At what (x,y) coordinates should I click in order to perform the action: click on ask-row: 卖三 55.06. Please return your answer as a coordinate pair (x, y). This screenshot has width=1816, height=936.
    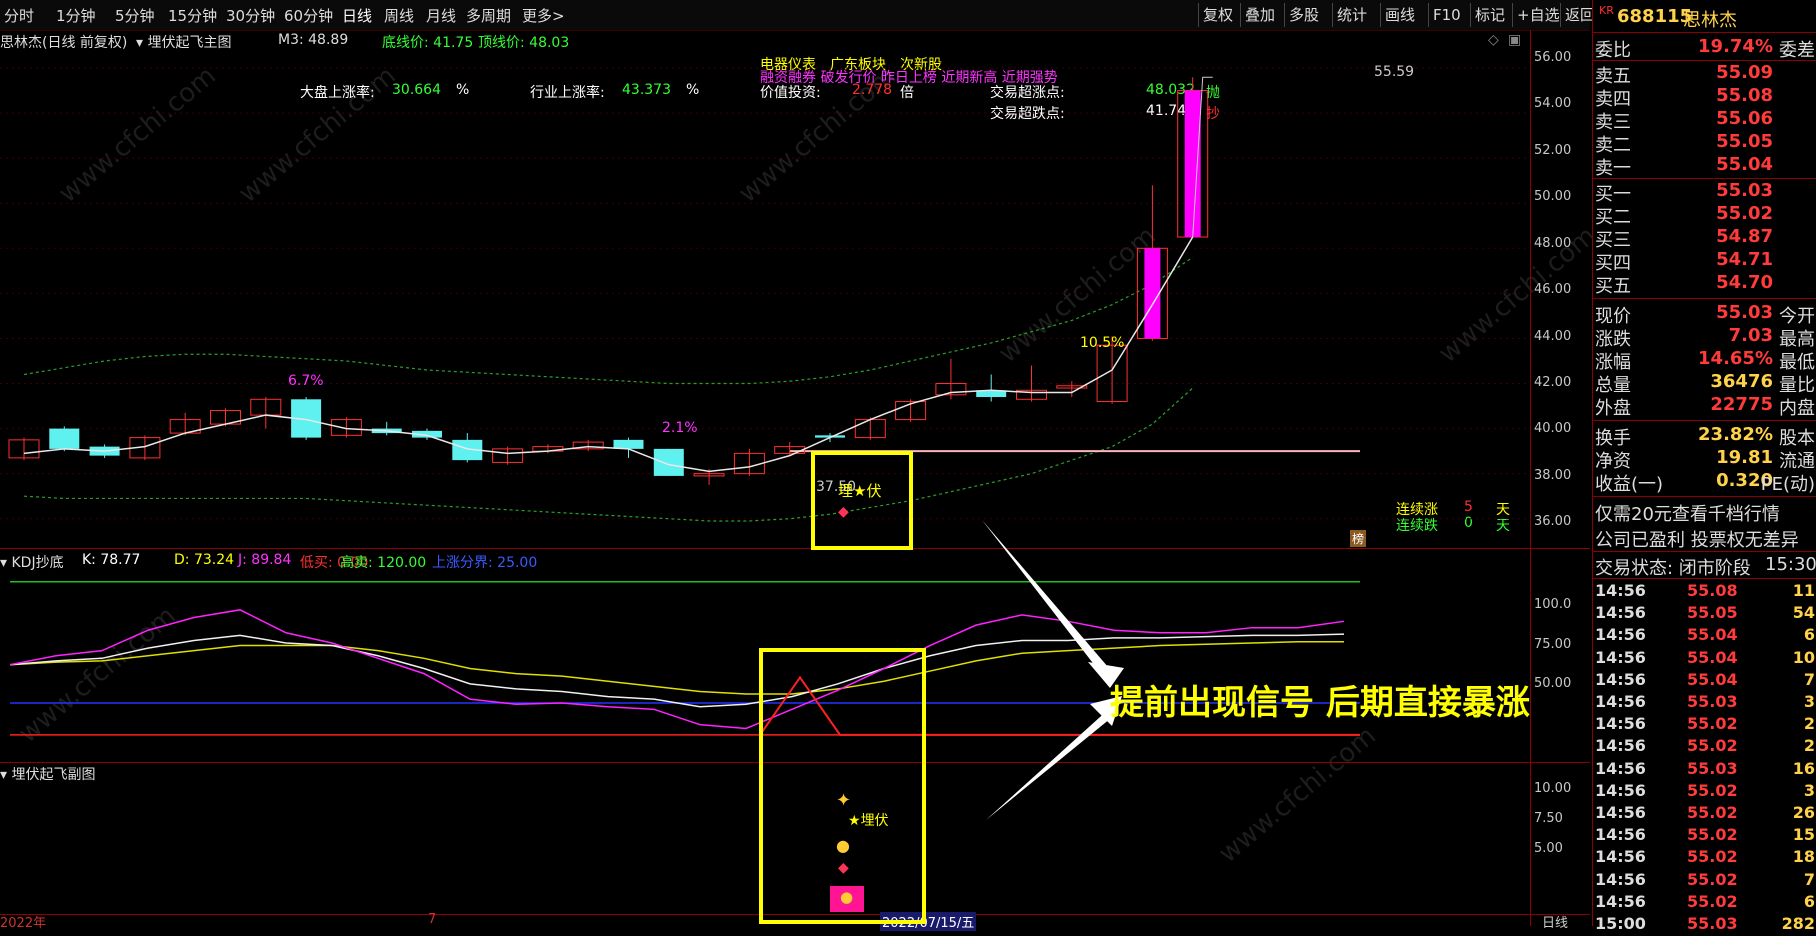
    Looking at the image, I should click on (1705, 120).